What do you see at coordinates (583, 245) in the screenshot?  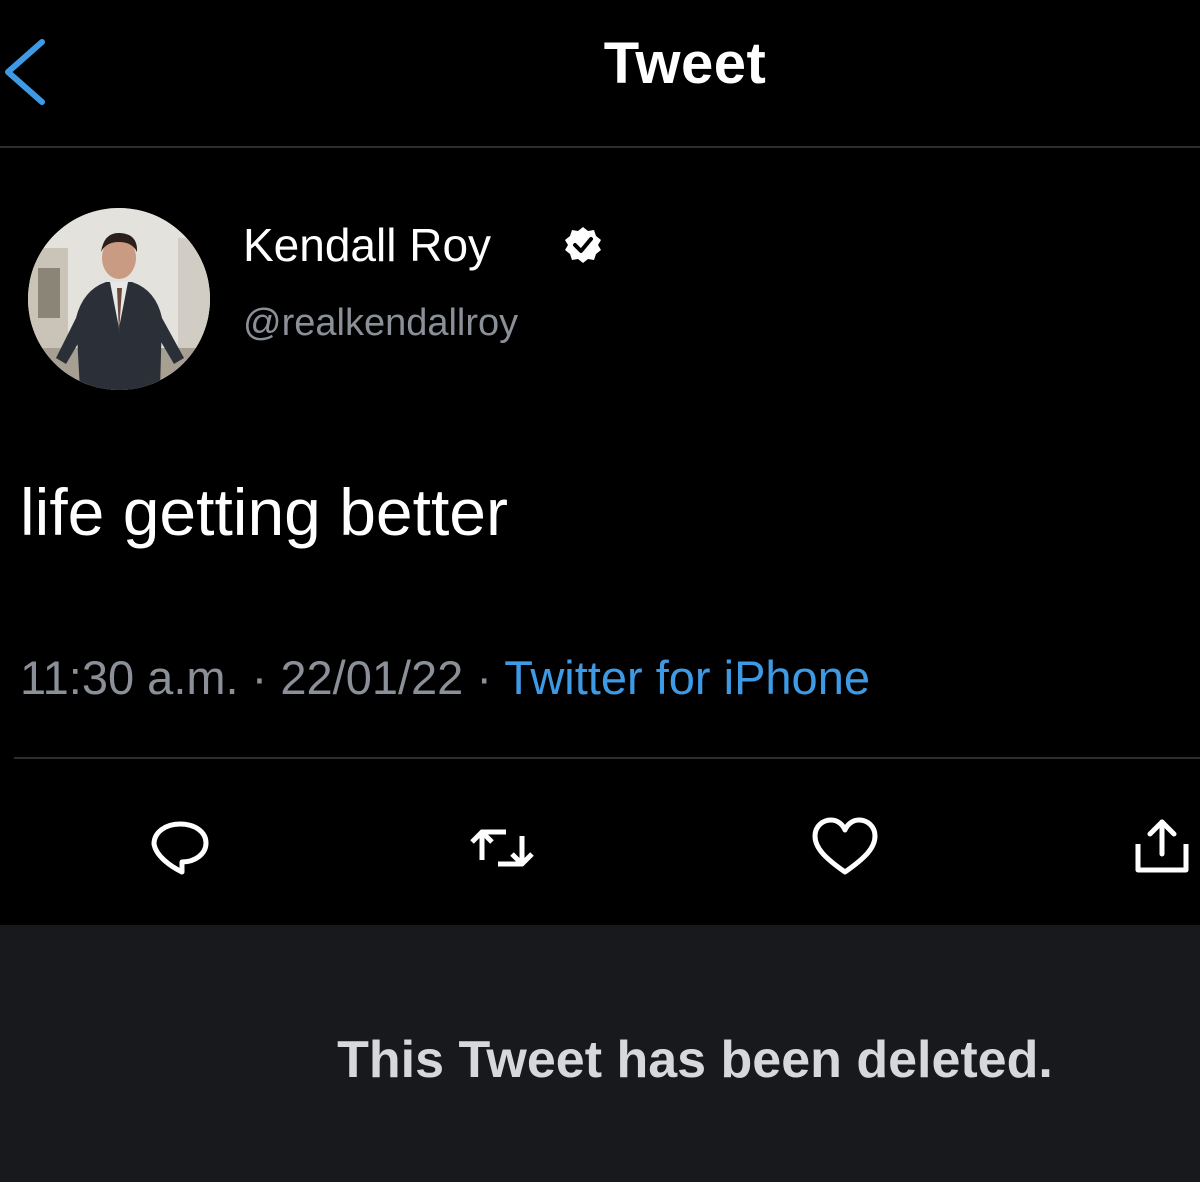 I see `verified-badge-icon` at bounding box center [583, 245].